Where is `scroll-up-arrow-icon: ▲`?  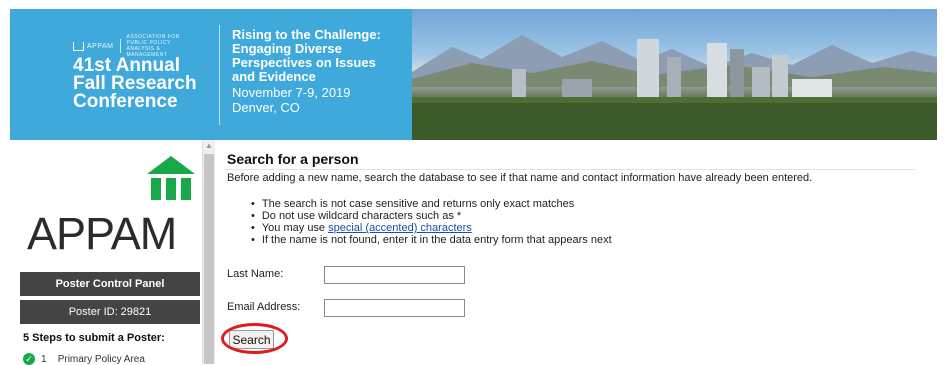 scroll-up-arrow-icon: ▲ is located at coordinates (209, 146).